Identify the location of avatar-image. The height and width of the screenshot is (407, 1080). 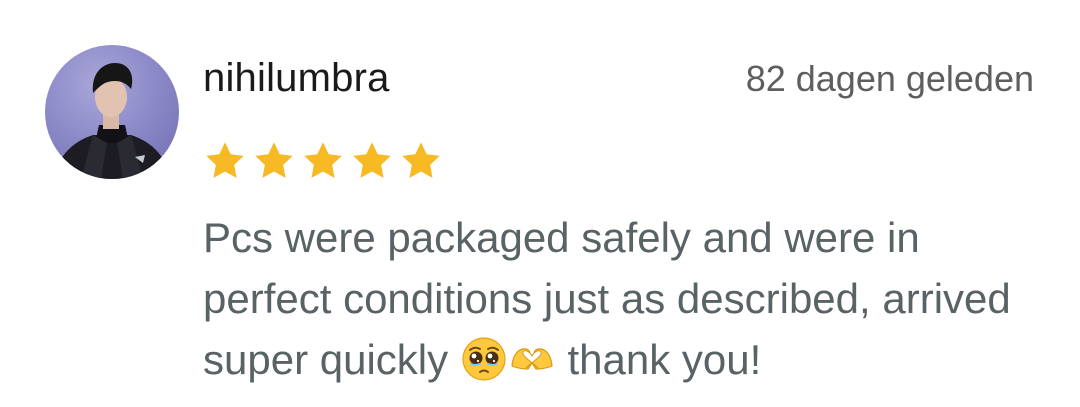
(112, 121).